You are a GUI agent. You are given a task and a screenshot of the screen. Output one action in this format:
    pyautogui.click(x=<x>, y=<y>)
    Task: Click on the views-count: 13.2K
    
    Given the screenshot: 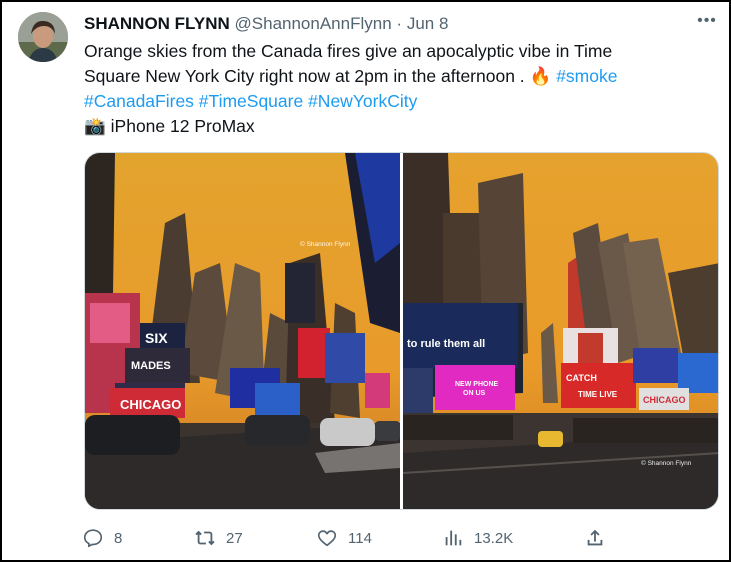 What is the action you would take?
    pyautogui.click(x=494, y=538)
    